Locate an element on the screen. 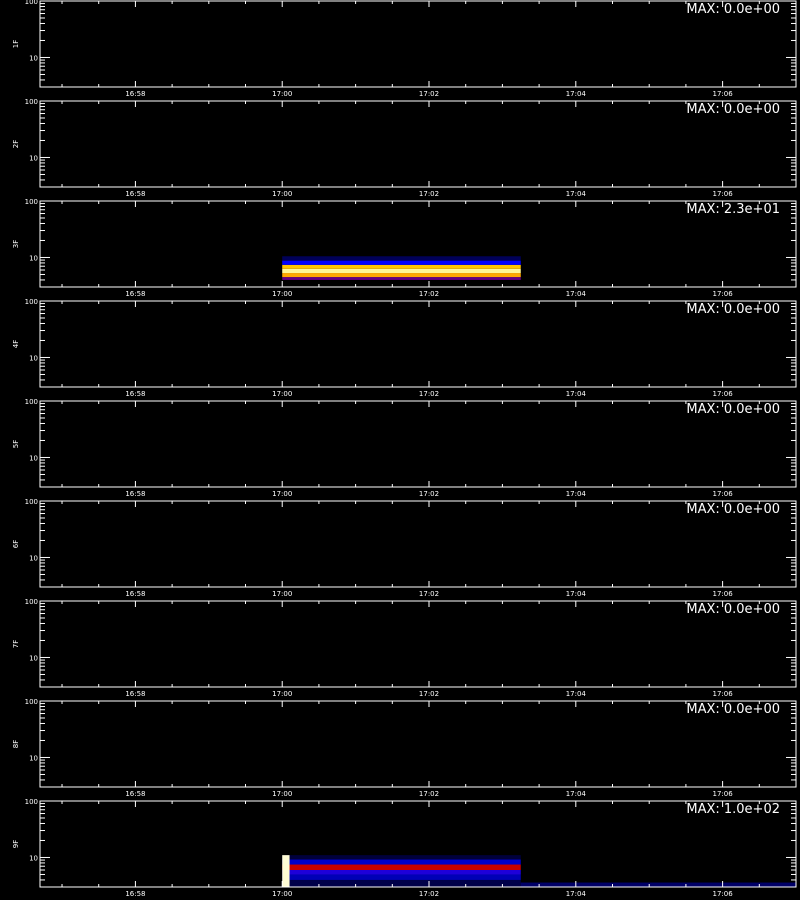  panel-name-label: 6F is located at coordinates (16, 544).